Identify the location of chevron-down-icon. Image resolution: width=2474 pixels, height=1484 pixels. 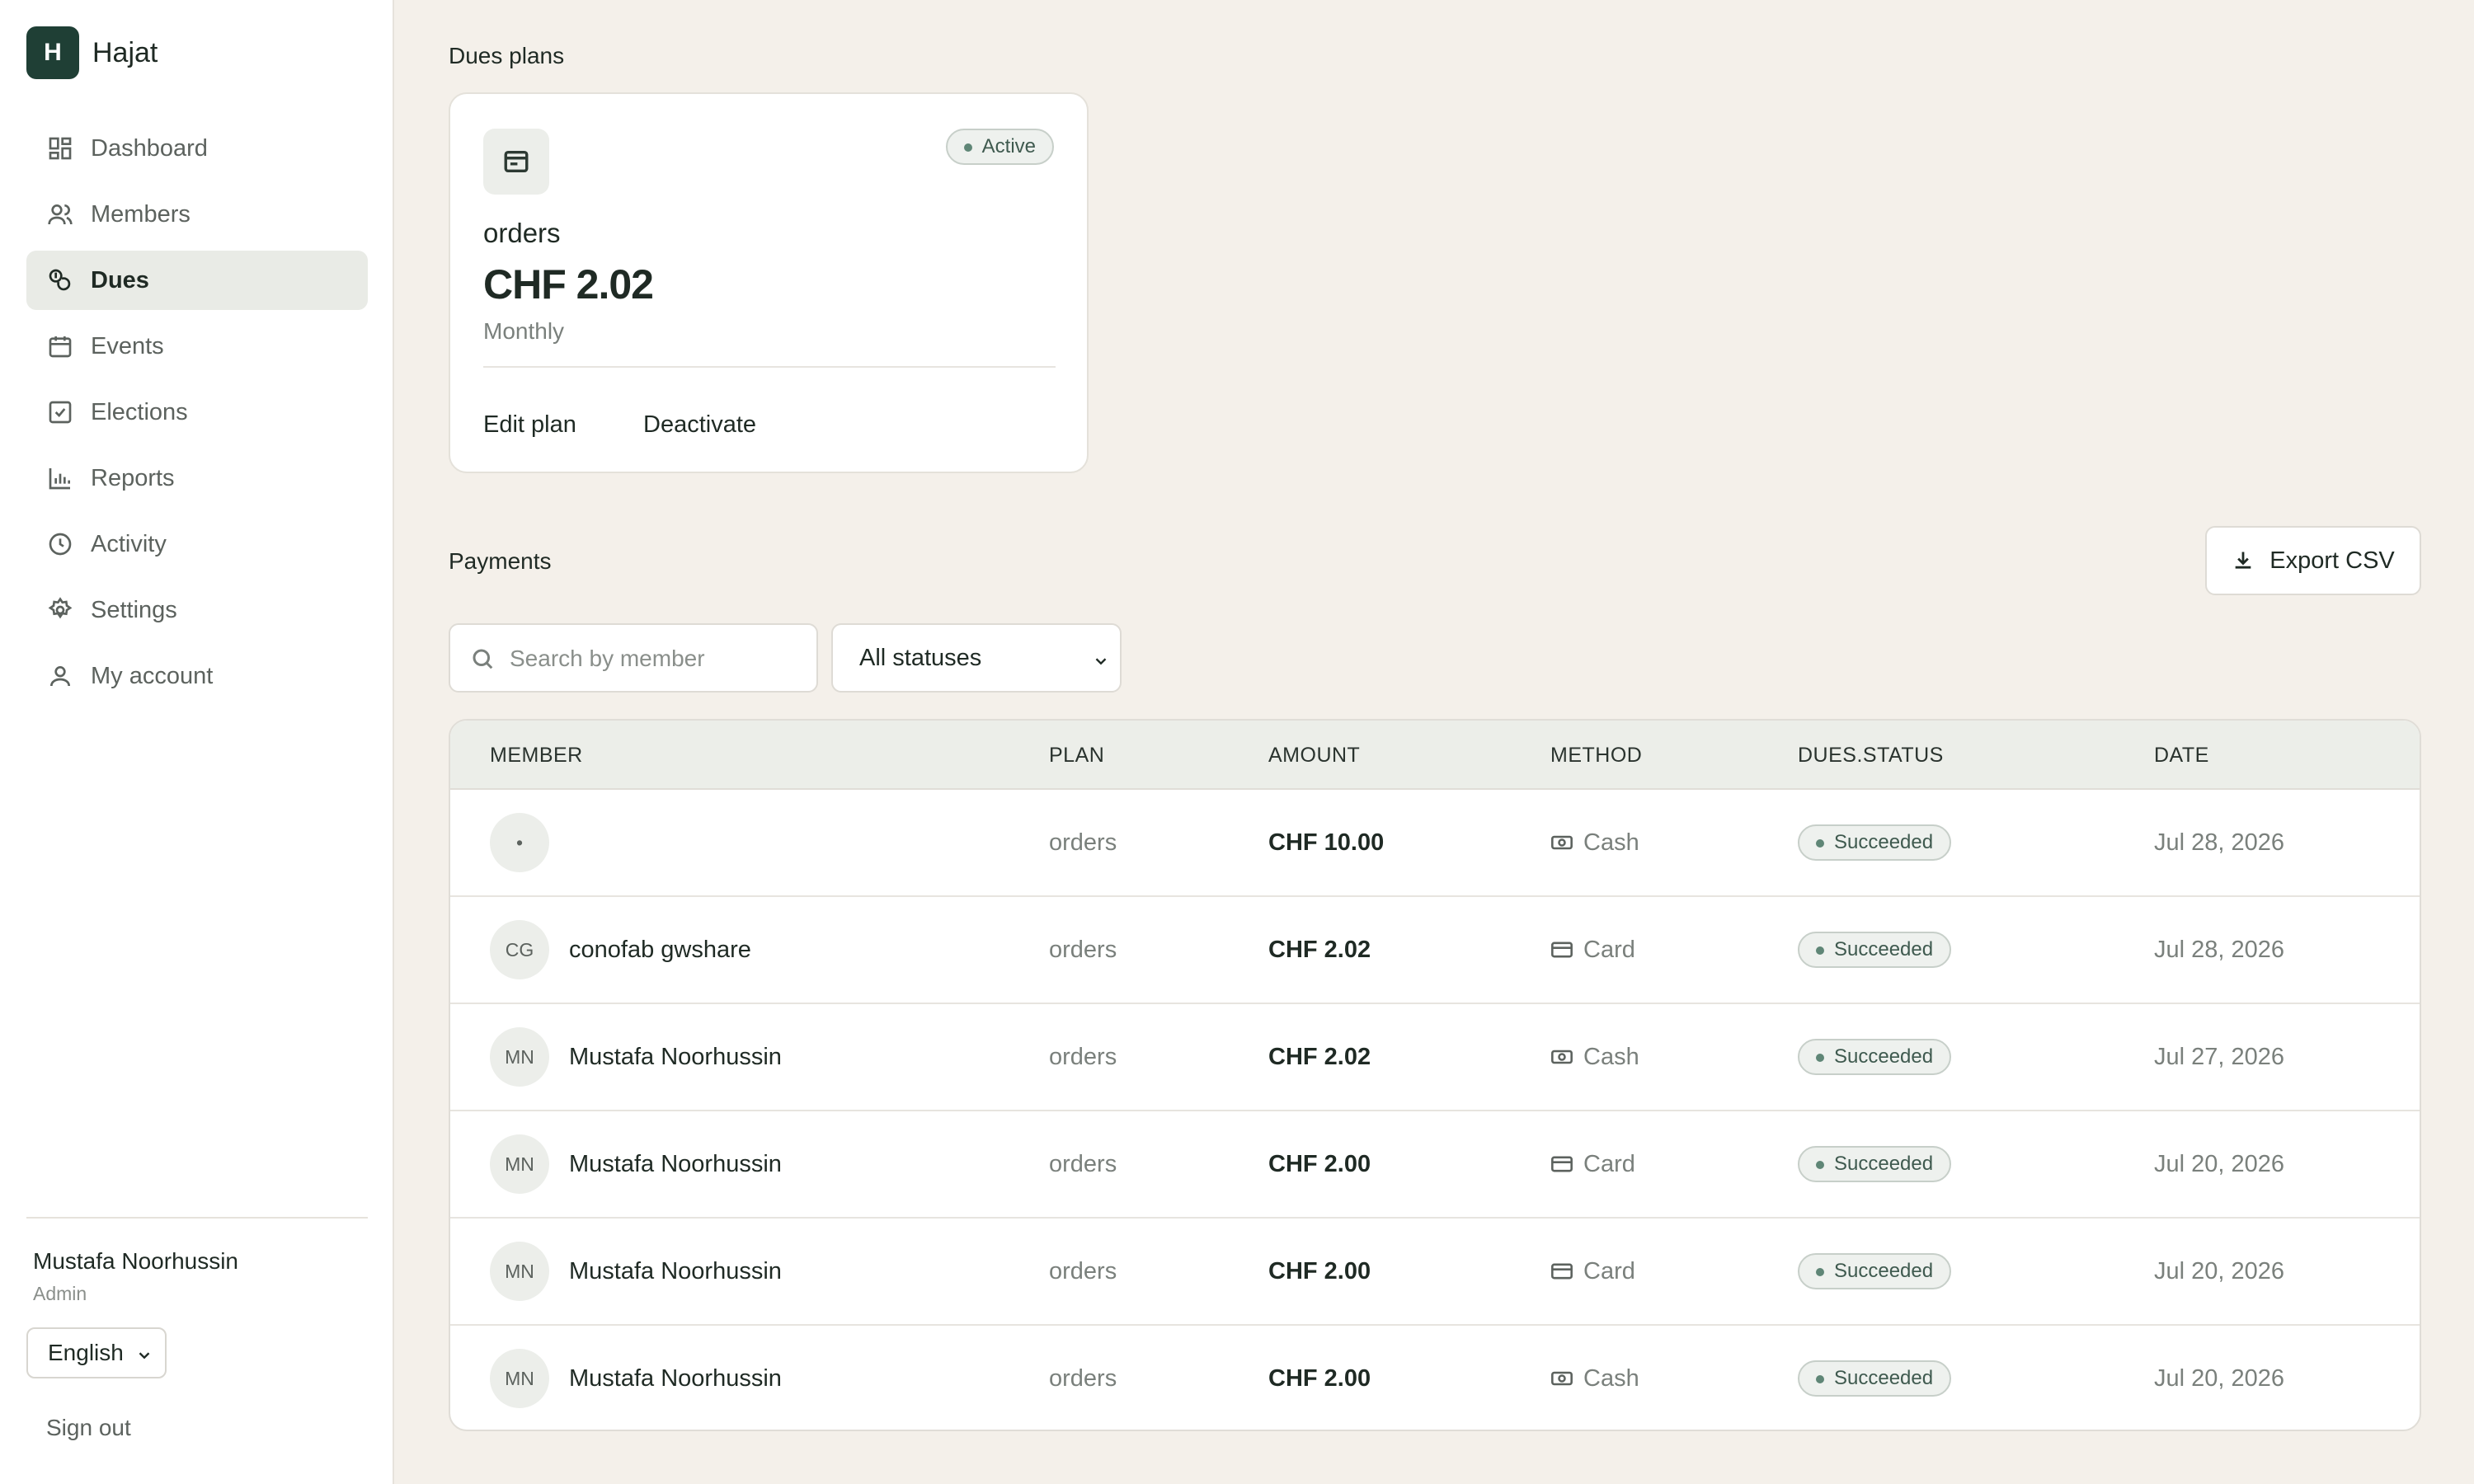
(144, 1353).